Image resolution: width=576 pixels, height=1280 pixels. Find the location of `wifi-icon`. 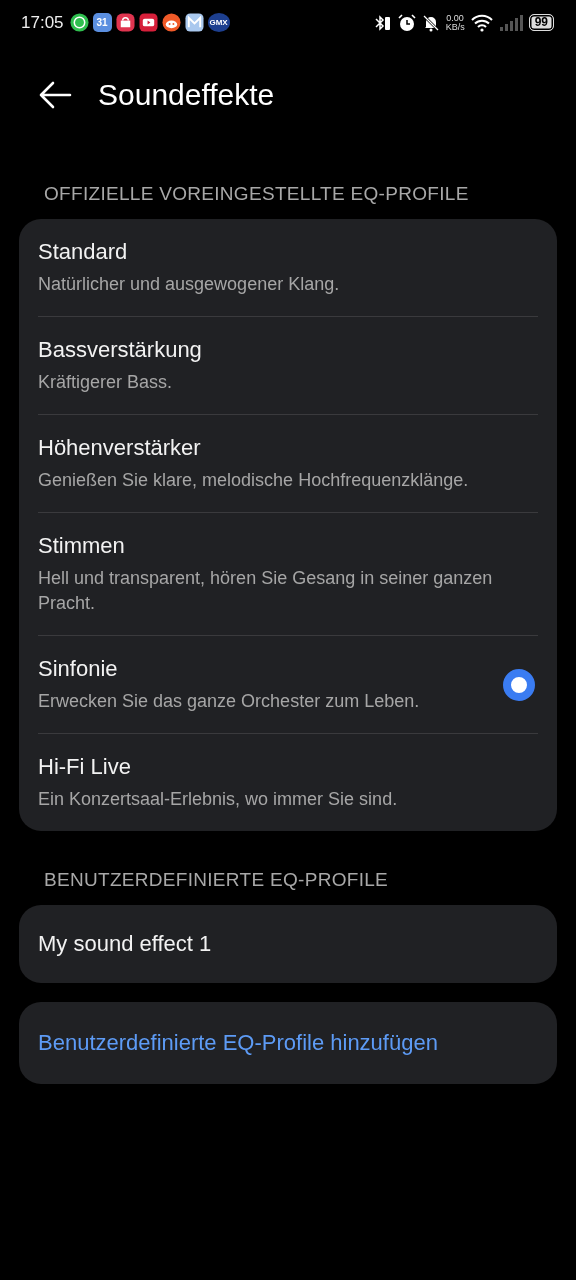

wifi-icon is located at coordinates (481, 22).